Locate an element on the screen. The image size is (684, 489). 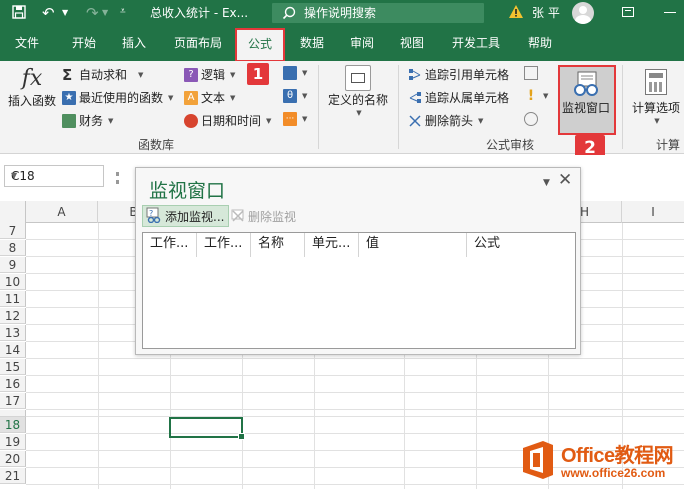
row-header: 21 is located at coordinates (13, 476).